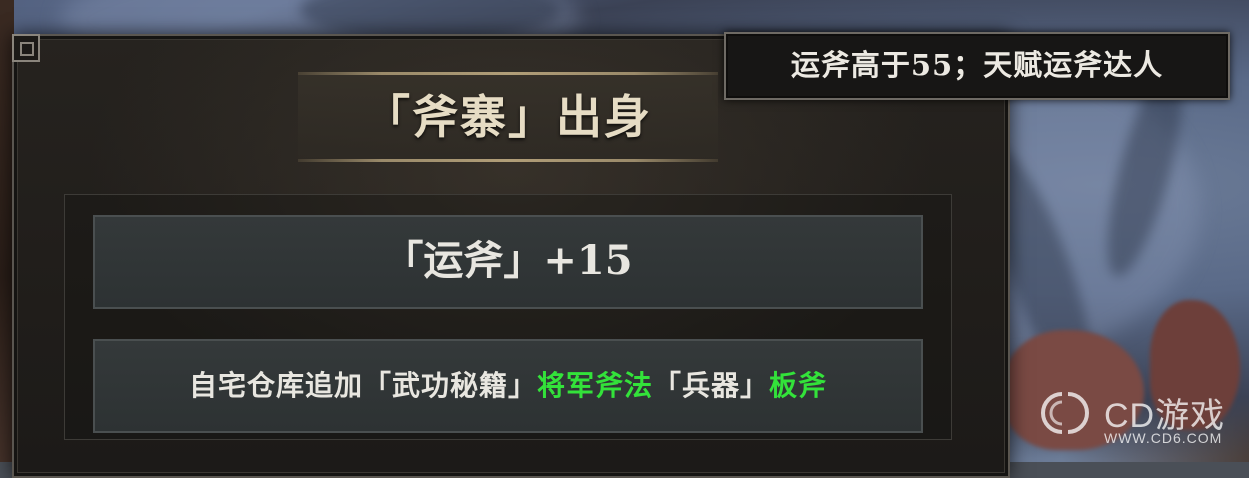 The height and width of the screenshot is (478, 1249). I want to click on cd-logo-icon, so click(1065, 413).